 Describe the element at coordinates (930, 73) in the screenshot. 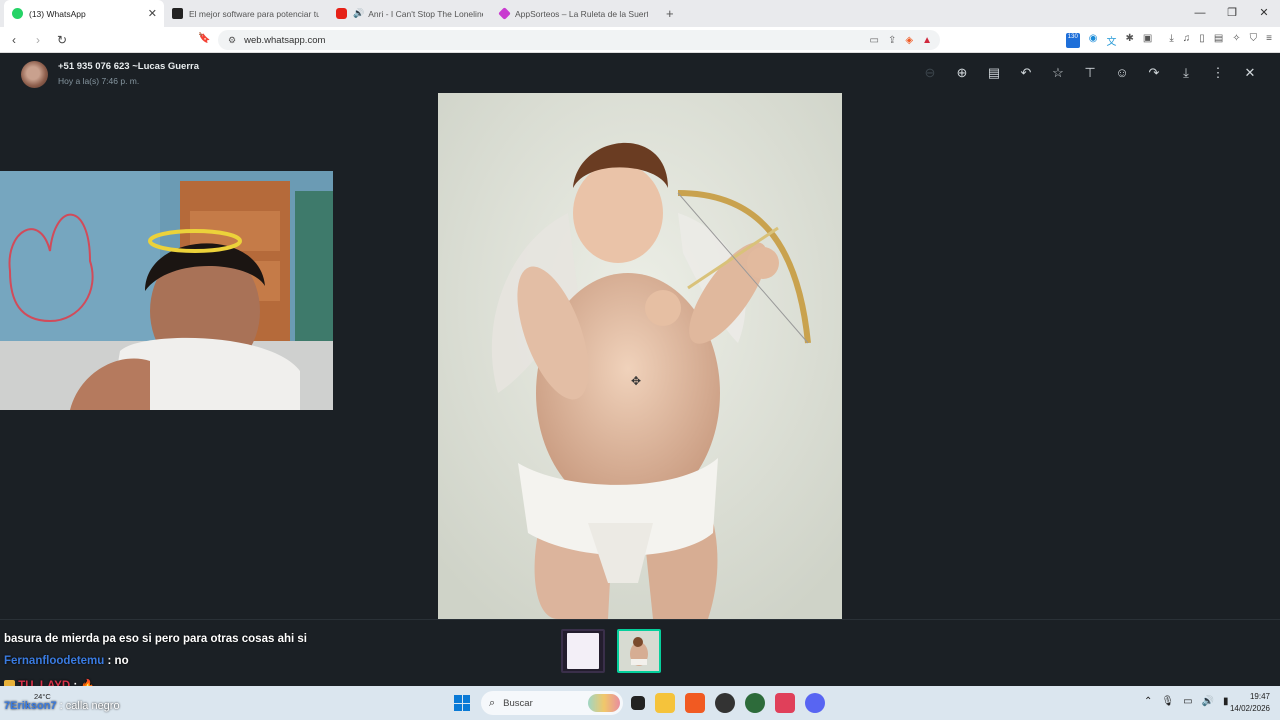

I see `zoom-out-icon: ⊖` at that location.